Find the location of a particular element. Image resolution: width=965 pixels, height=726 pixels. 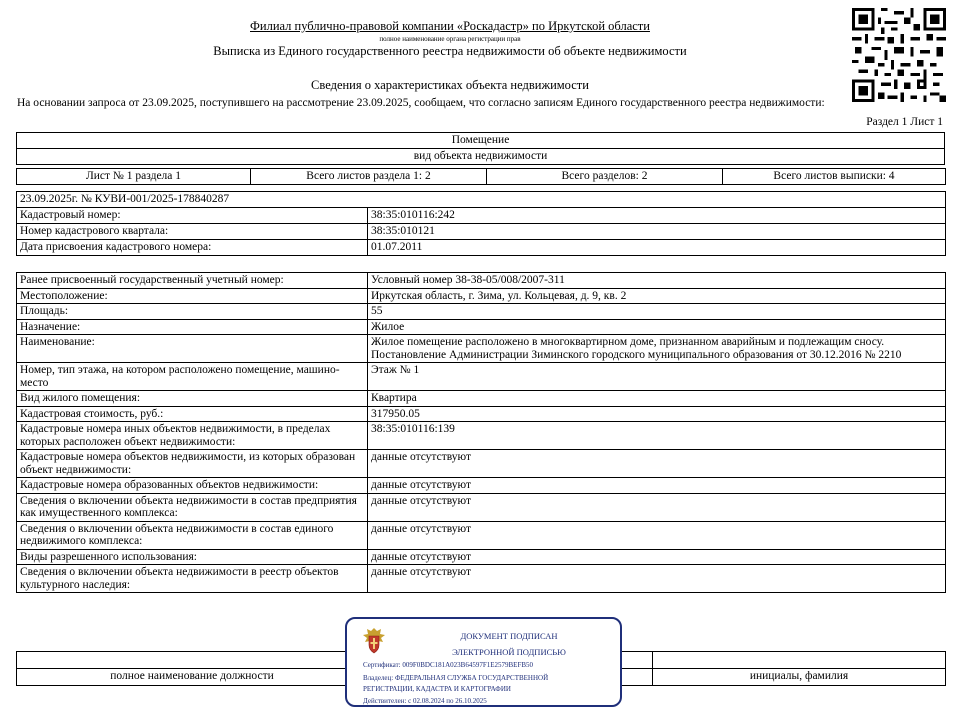

row-value: Условный номер 38-38-05/008/2007-311 is located at coordinates (656, 280).